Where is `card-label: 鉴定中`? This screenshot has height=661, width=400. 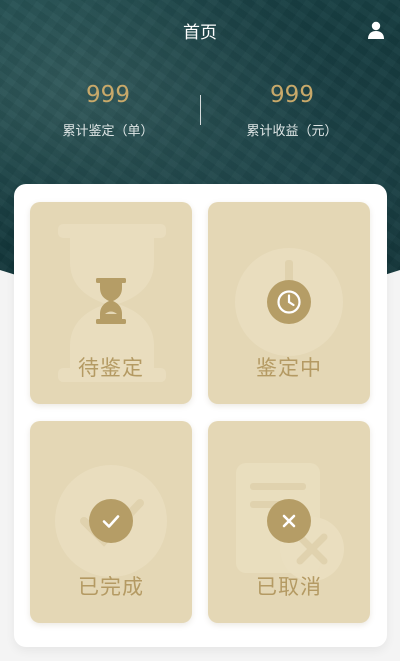 card-label: 鉴定中 is located at coordinates (289, 368).